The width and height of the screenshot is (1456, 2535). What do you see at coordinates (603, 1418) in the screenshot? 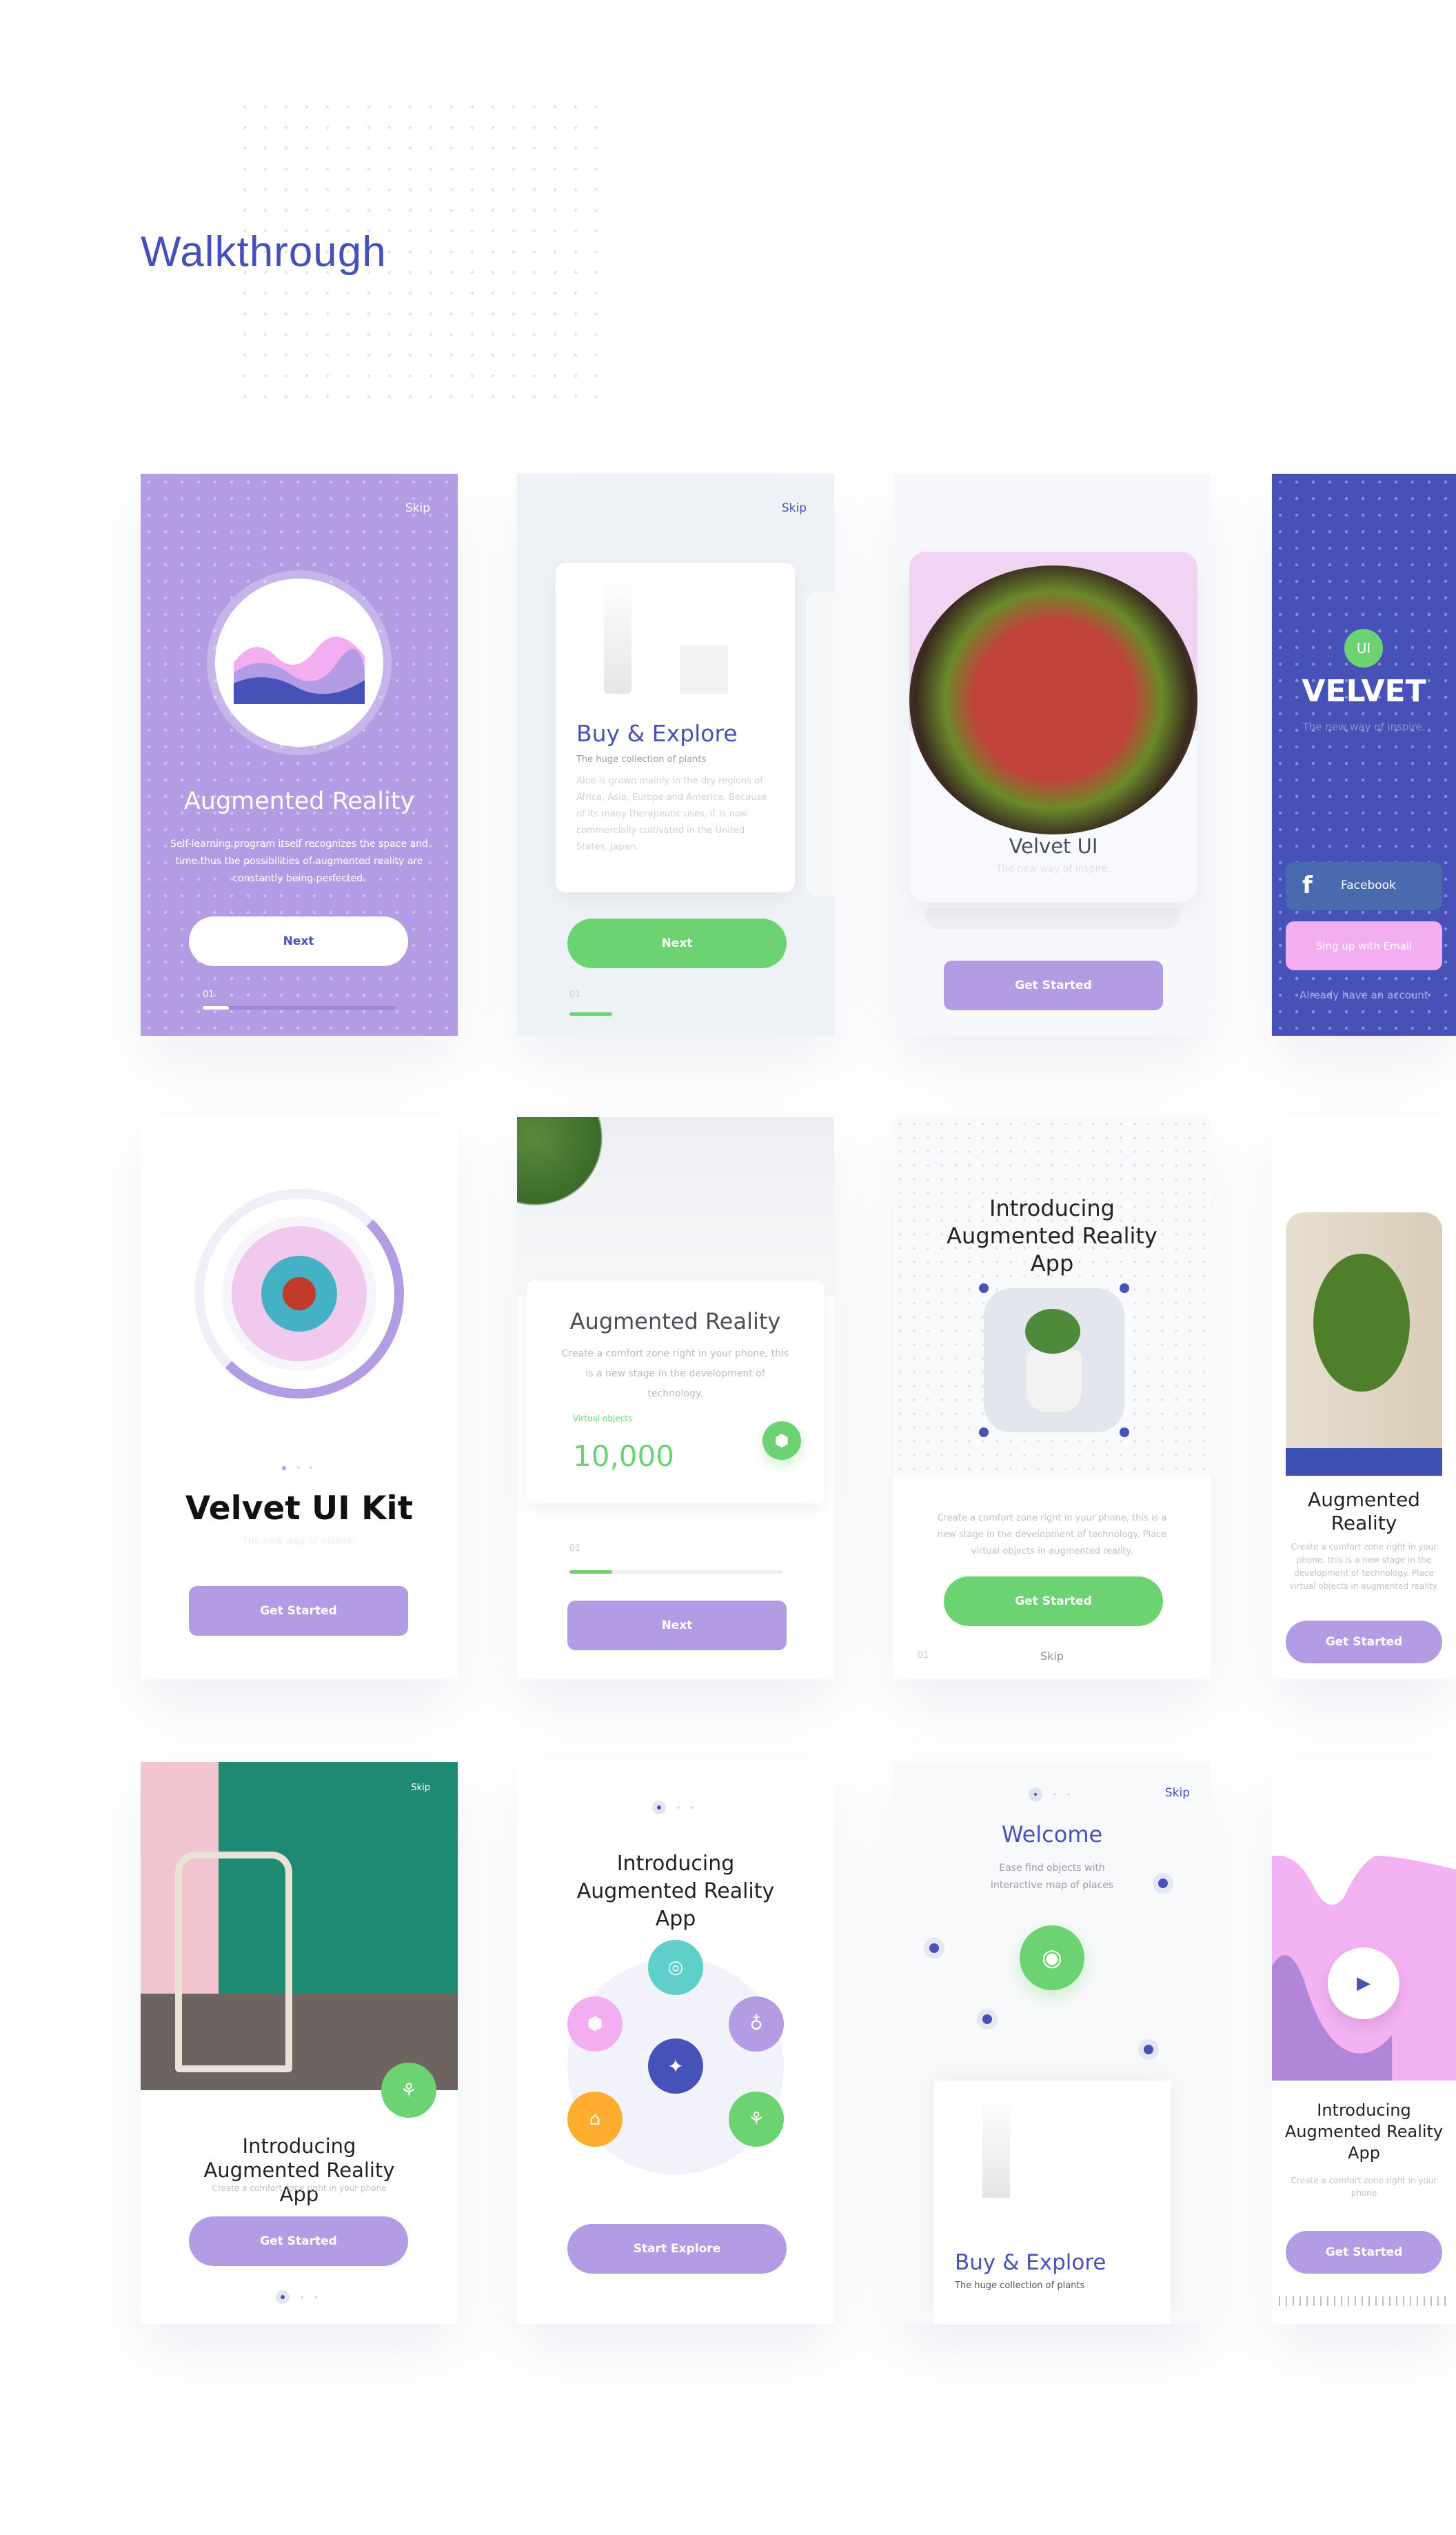
I see `stat-label: Virtual objects` at bounding box center [603, 1418].